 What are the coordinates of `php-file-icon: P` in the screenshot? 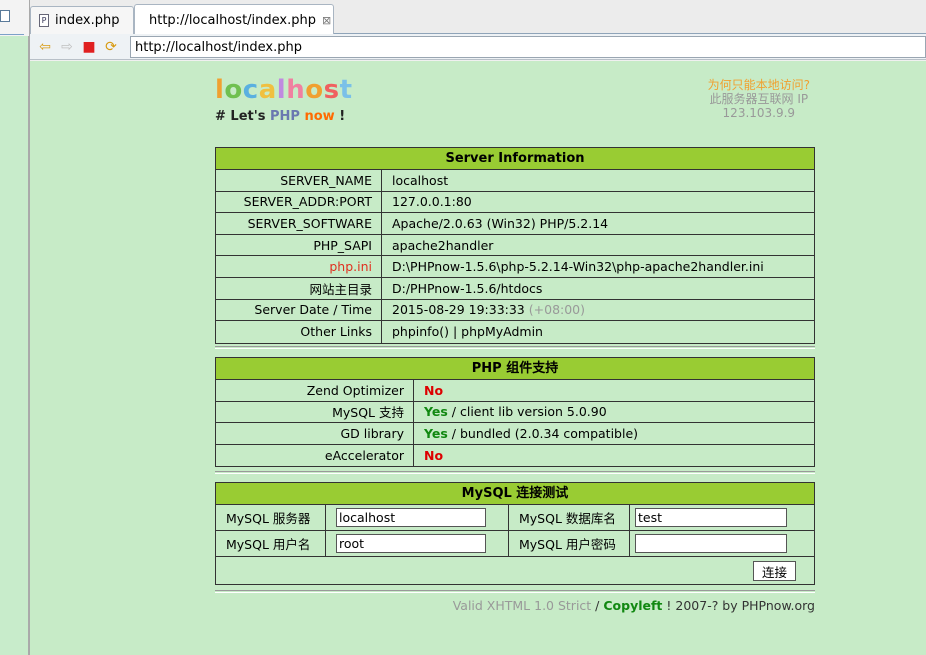 It's located at (44, 20).